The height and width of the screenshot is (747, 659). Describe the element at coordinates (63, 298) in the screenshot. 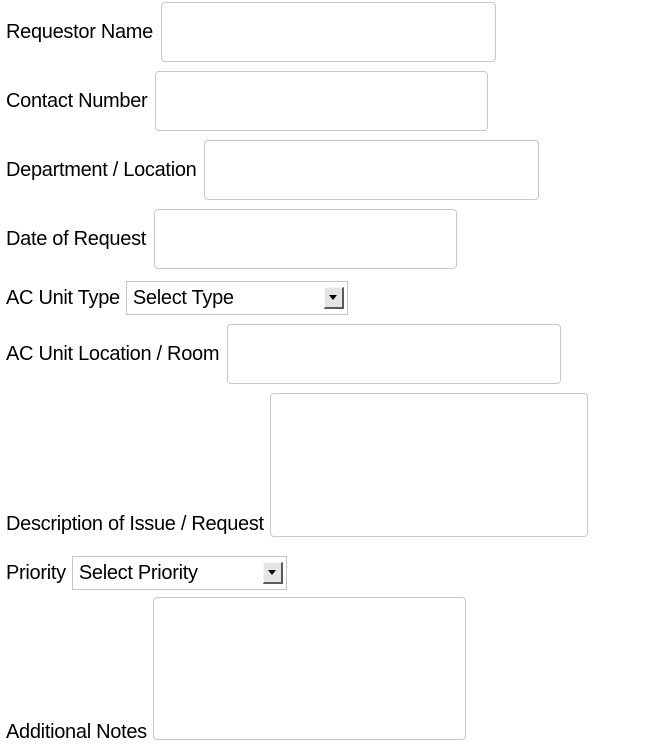

I see `ac-unit-type-label: AC Unit Type` at that location.